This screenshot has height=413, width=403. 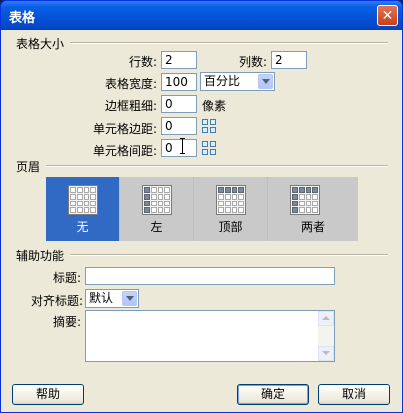 I want to click on cell-spacing-grid-icon, so click(x=209, y=148).